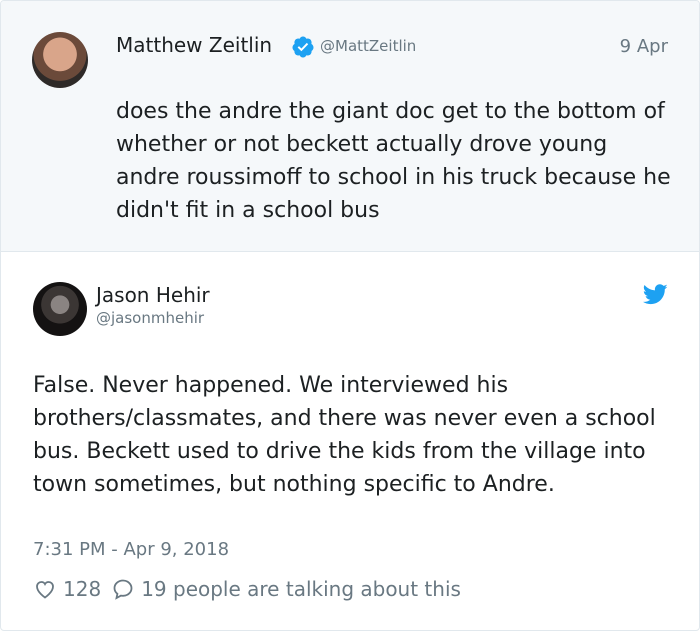 Image resolution: width=700 pixels, height=631 pixels. Describe the element at coordinates (301, 589) in the screenshot. I see `conversation-text: 19 people are talking about this` at that location.